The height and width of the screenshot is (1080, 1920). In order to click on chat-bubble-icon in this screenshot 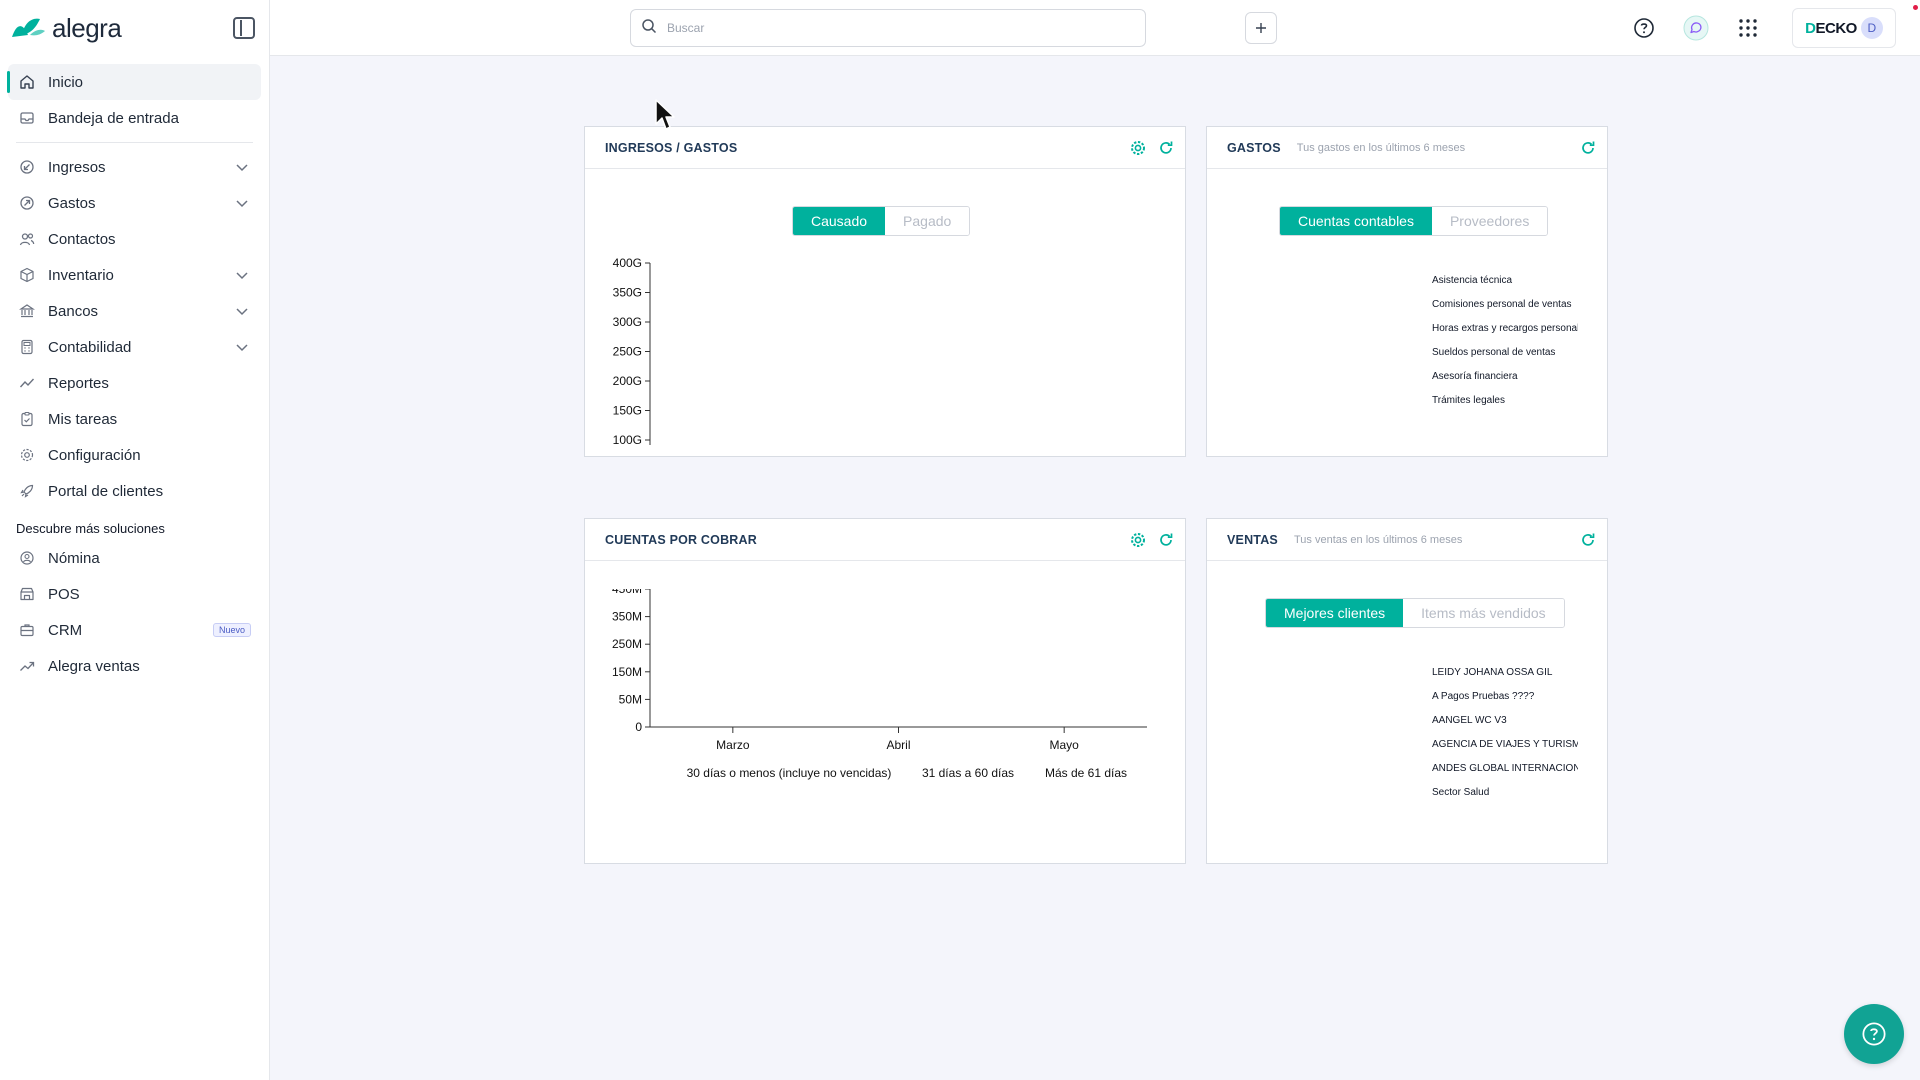, I will do `click(1696, 28)`.